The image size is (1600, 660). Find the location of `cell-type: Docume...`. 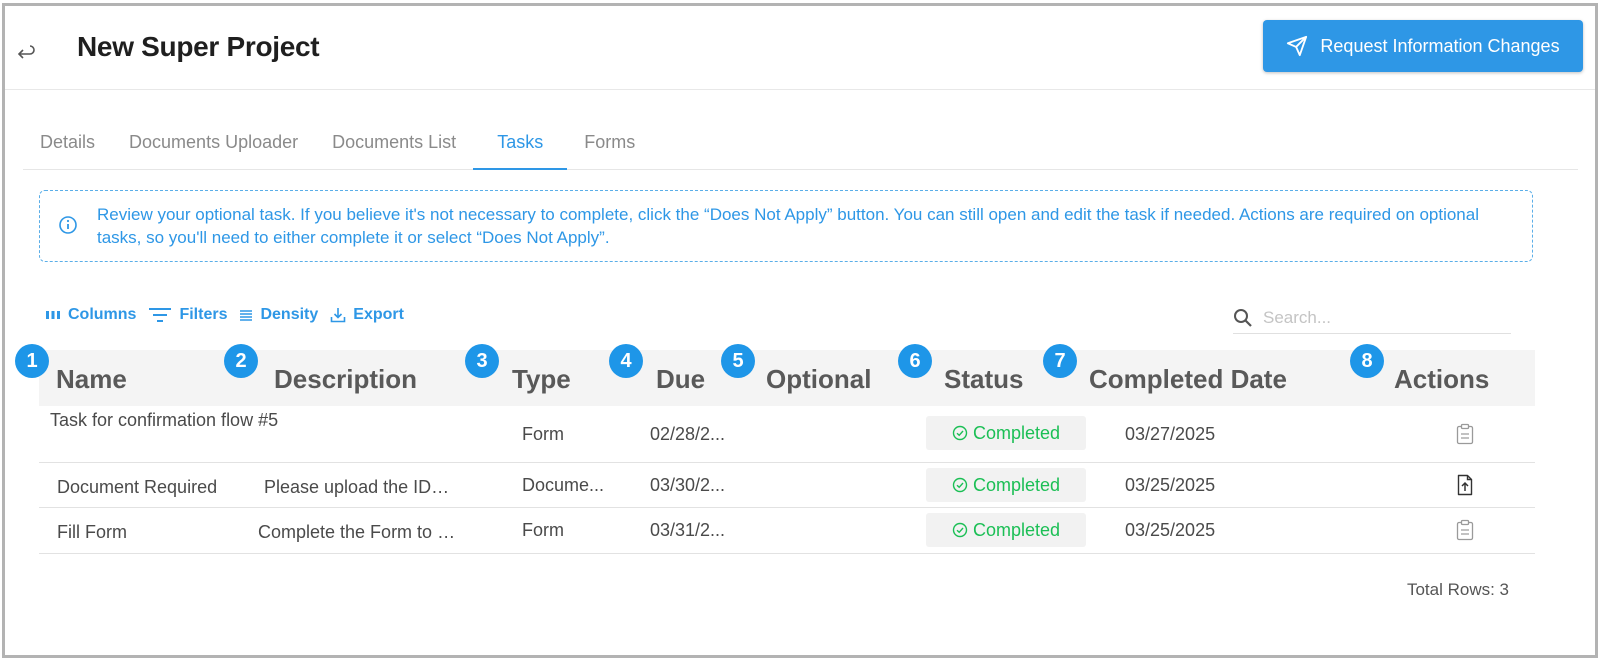

cell-type: Docume... is located at coordinates (563, 485).